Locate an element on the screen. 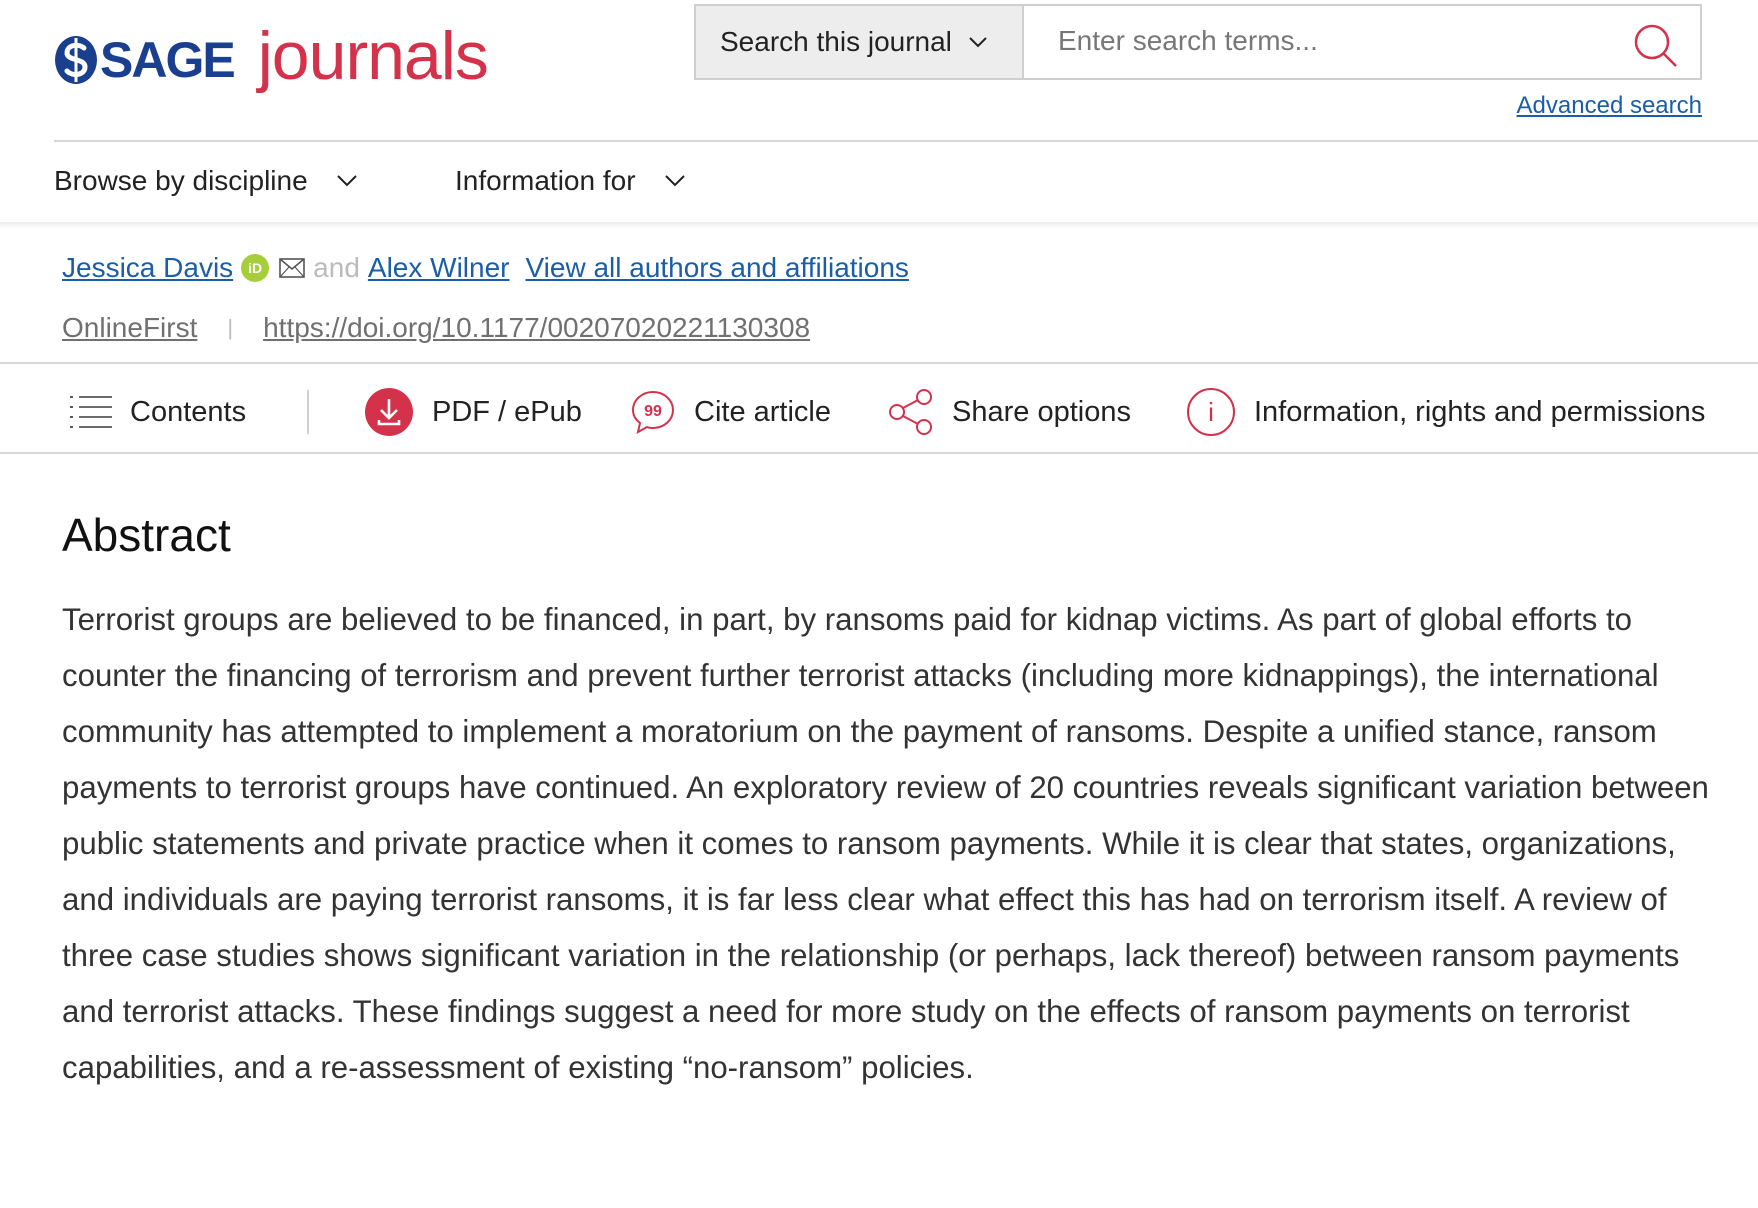 This screenshot has width=1758, height=1208. author-link-jessica-davis: Jessica Davis is located at coordinates (147, 268).